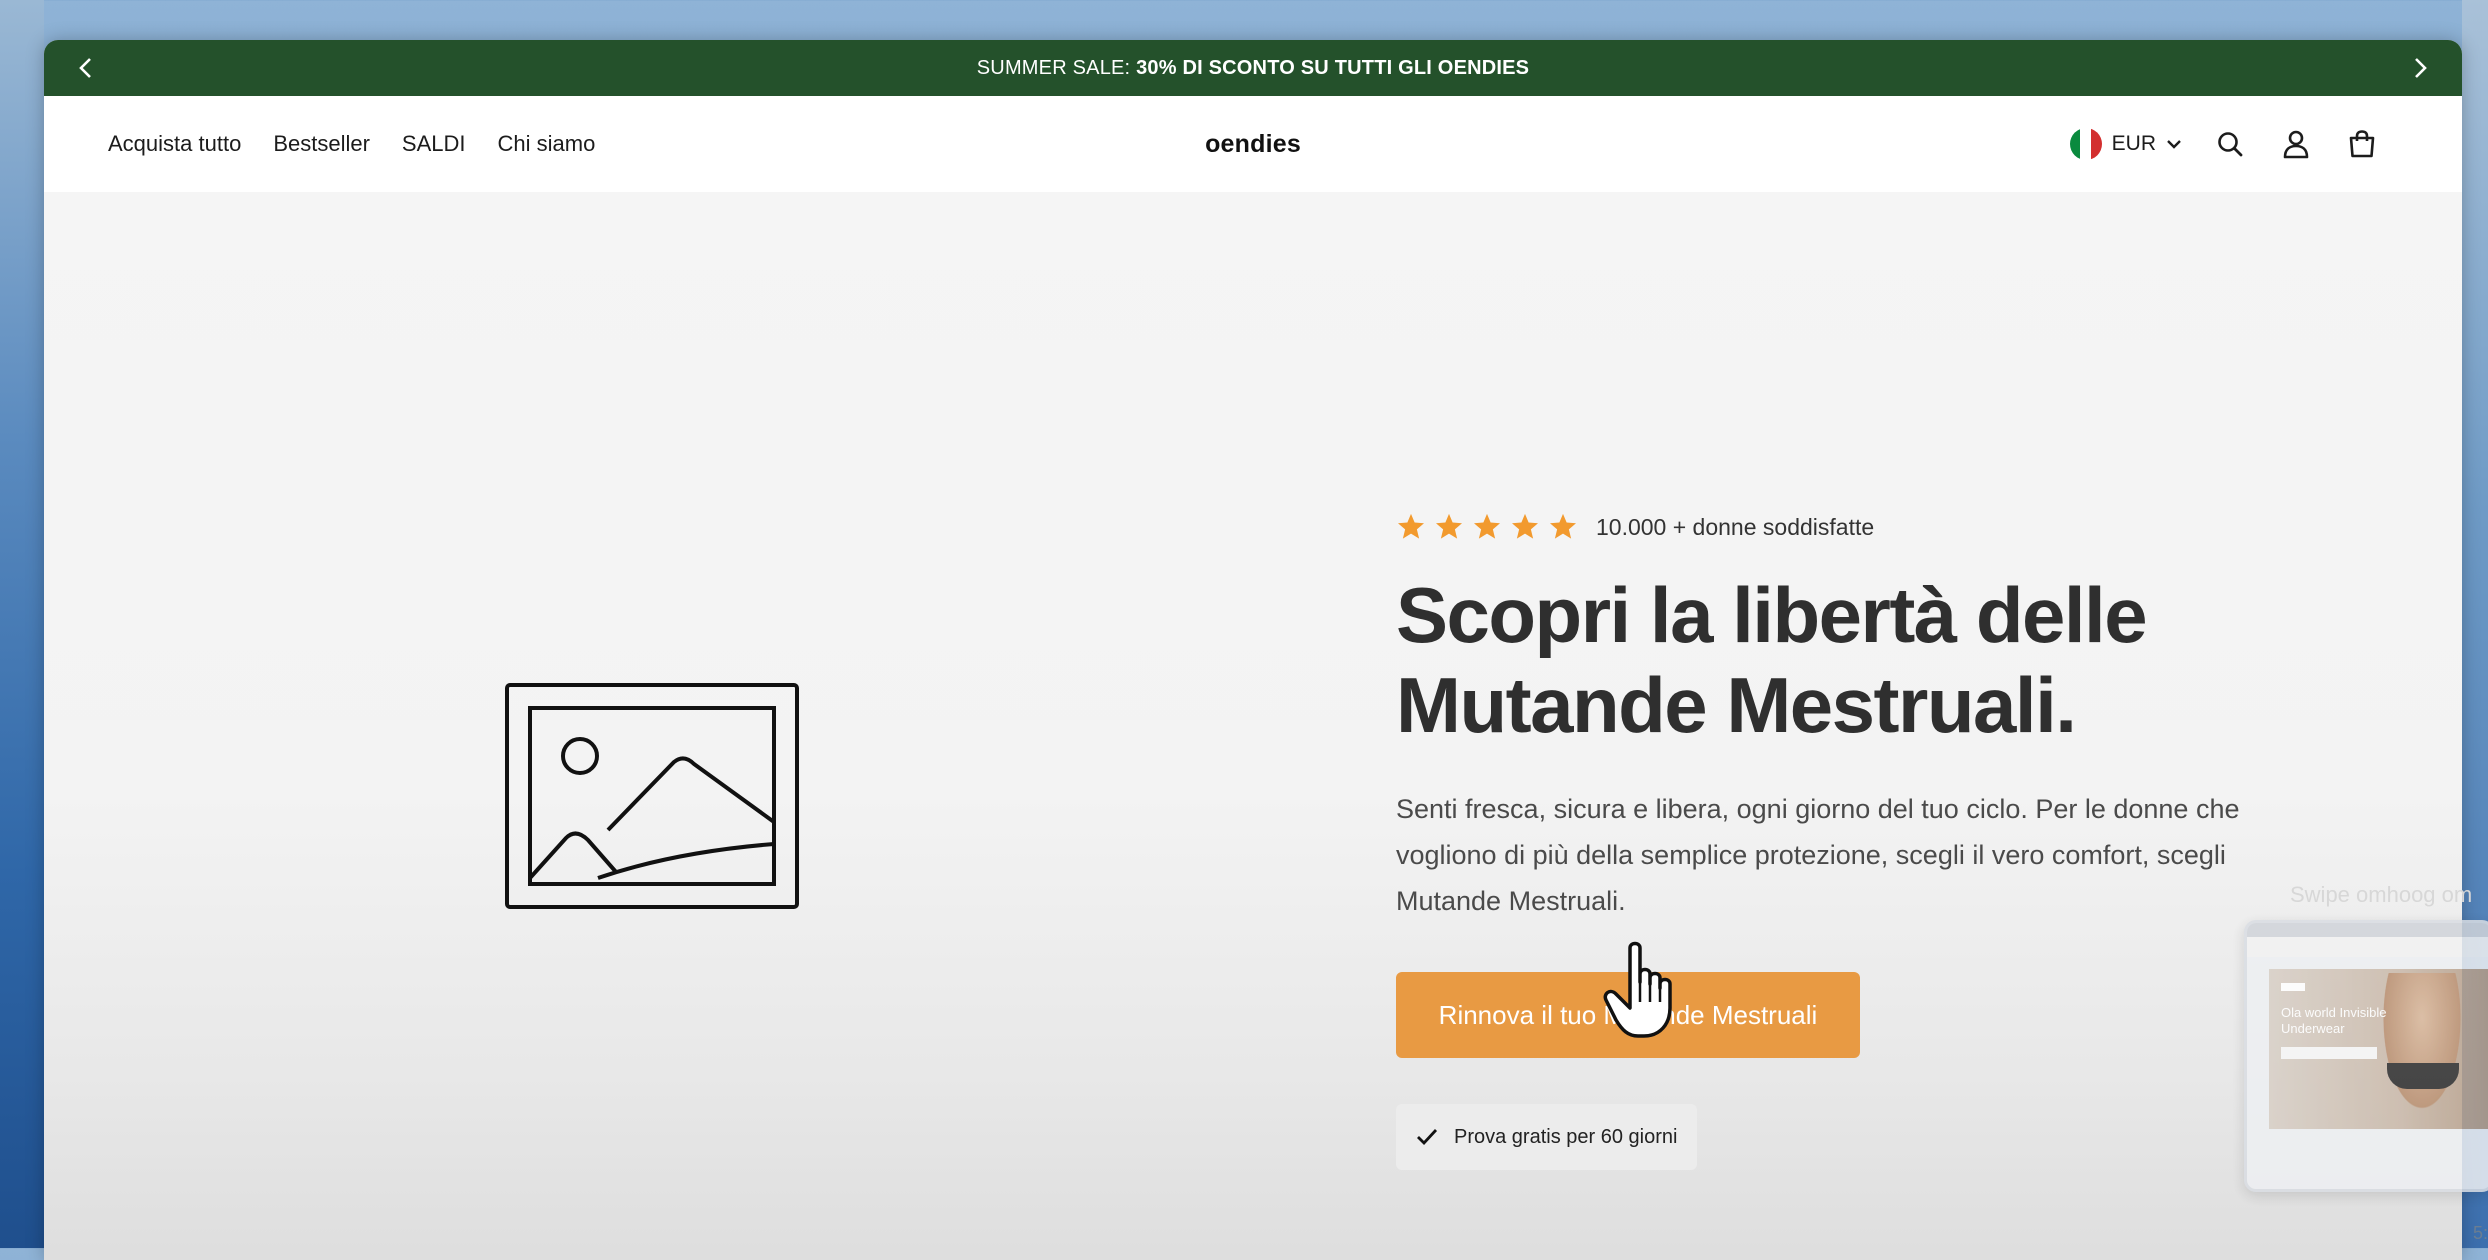 Image resolution: width=2488 pixels, height=1260 pixels. What do you see at coordinates (2381, 894) in the screenshot?
I see `swipe-hint: Swipe omhoog om` at bounding box center [2381, 894].